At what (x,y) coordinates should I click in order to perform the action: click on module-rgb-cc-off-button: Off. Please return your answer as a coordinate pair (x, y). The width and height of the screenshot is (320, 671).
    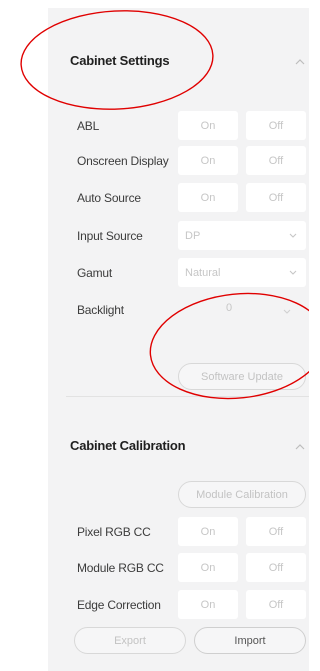
    Looking at the image, I should click on (276, 567).